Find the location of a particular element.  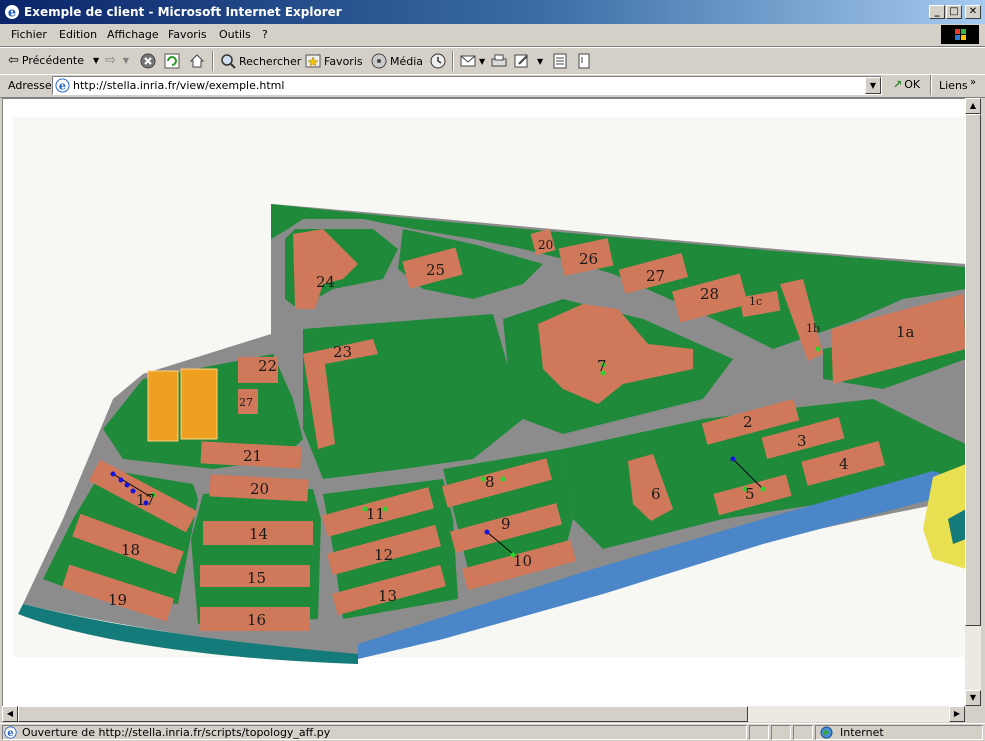

messenger-button is located at coordinates (584, 61).